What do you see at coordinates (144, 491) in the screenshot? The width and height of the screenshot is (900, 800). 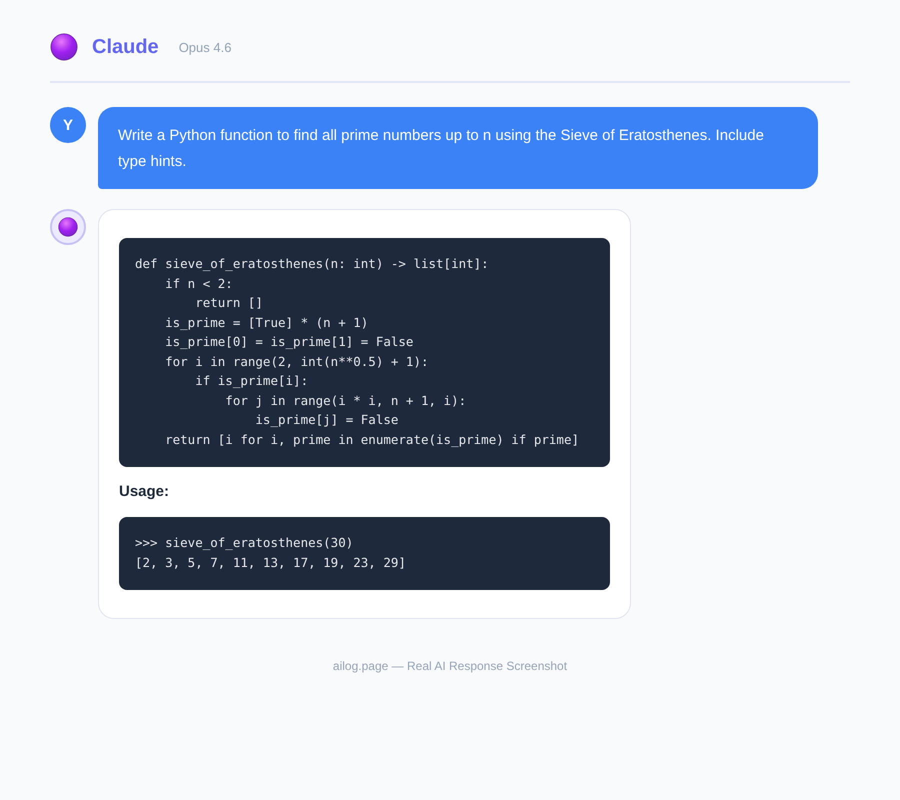 I see `usage-heading: Usage:` at bounding box center [144, 491].